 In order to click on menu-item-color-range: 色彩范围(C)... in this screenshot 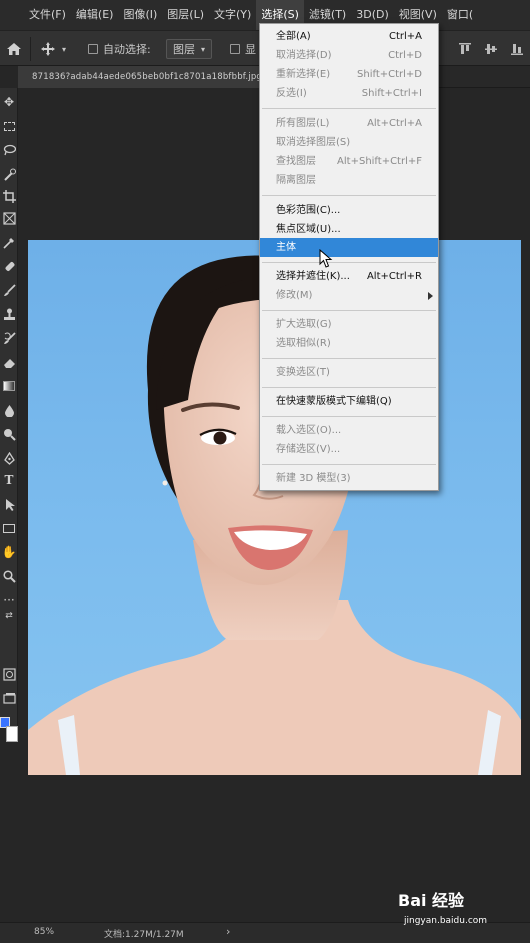, I will do `click(349, 210)`.